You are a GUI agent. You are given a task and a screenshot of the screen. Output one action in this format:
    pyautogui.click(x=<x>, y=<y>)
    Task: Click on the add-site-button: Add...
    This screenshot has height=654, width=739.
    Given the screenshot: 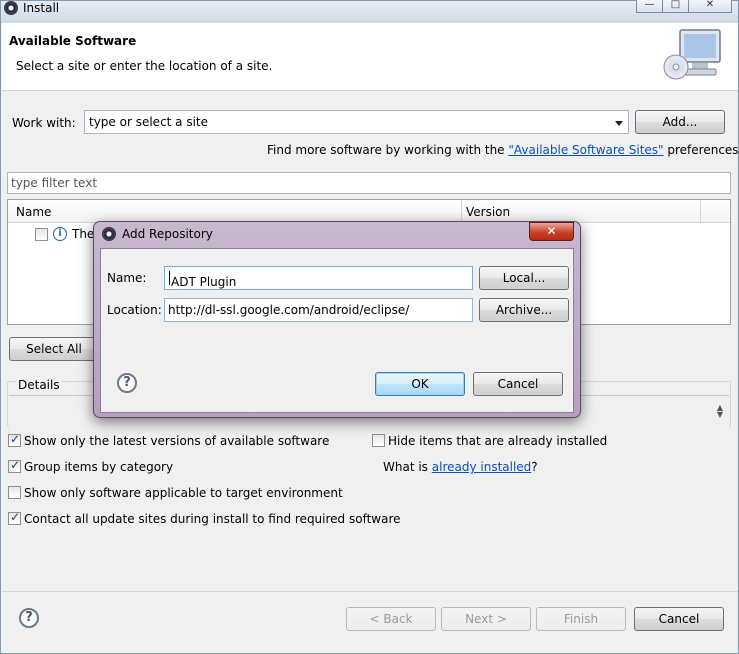 What is the action you would take?
    pyautogui.click(x=680, y=122)
    